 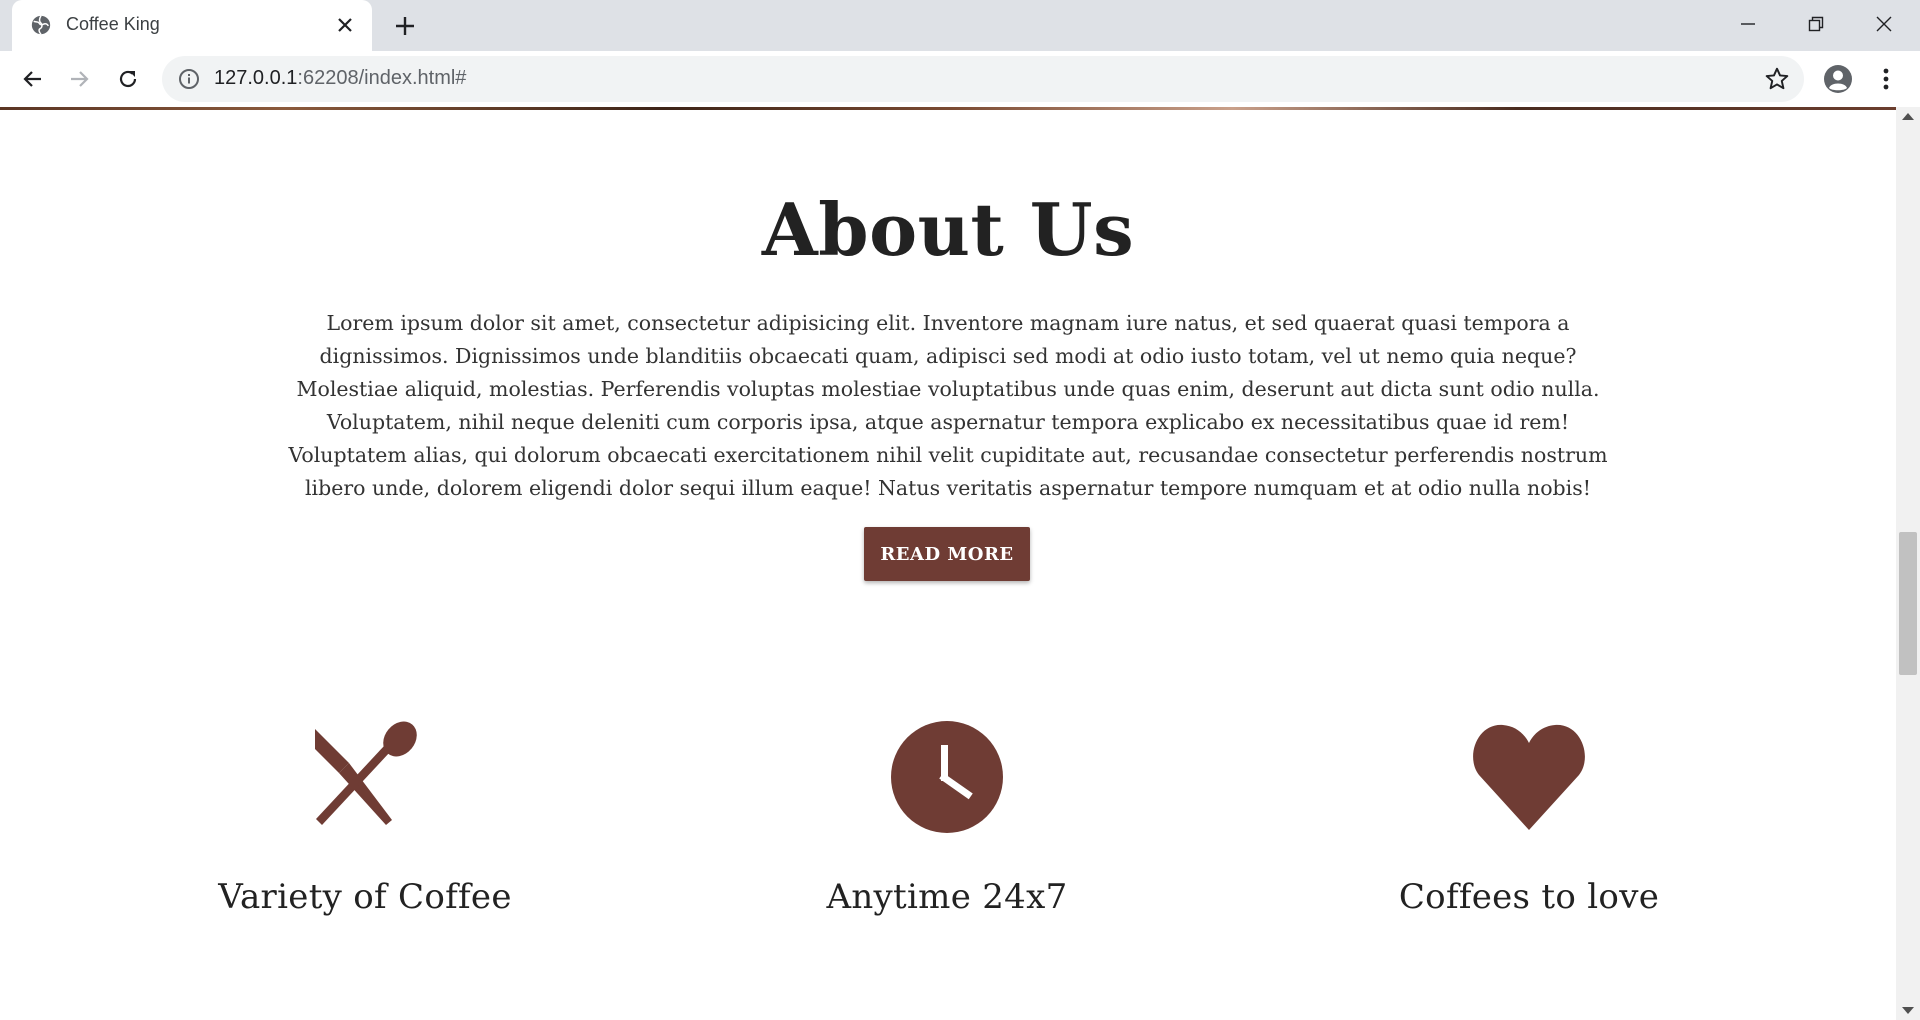 What do you see at coordinates (948, 108) in the screenshot?
I see `hero-image-edge` at bounding box center [948, 108].